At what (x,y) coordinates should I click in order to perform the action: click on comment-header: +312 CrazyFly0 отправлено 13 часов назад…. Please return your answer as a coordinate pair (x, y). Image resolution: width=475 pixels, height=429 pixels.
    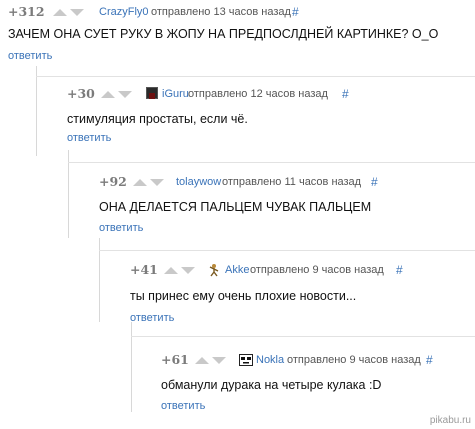
    Looking at the image, I should click on (238, 12).